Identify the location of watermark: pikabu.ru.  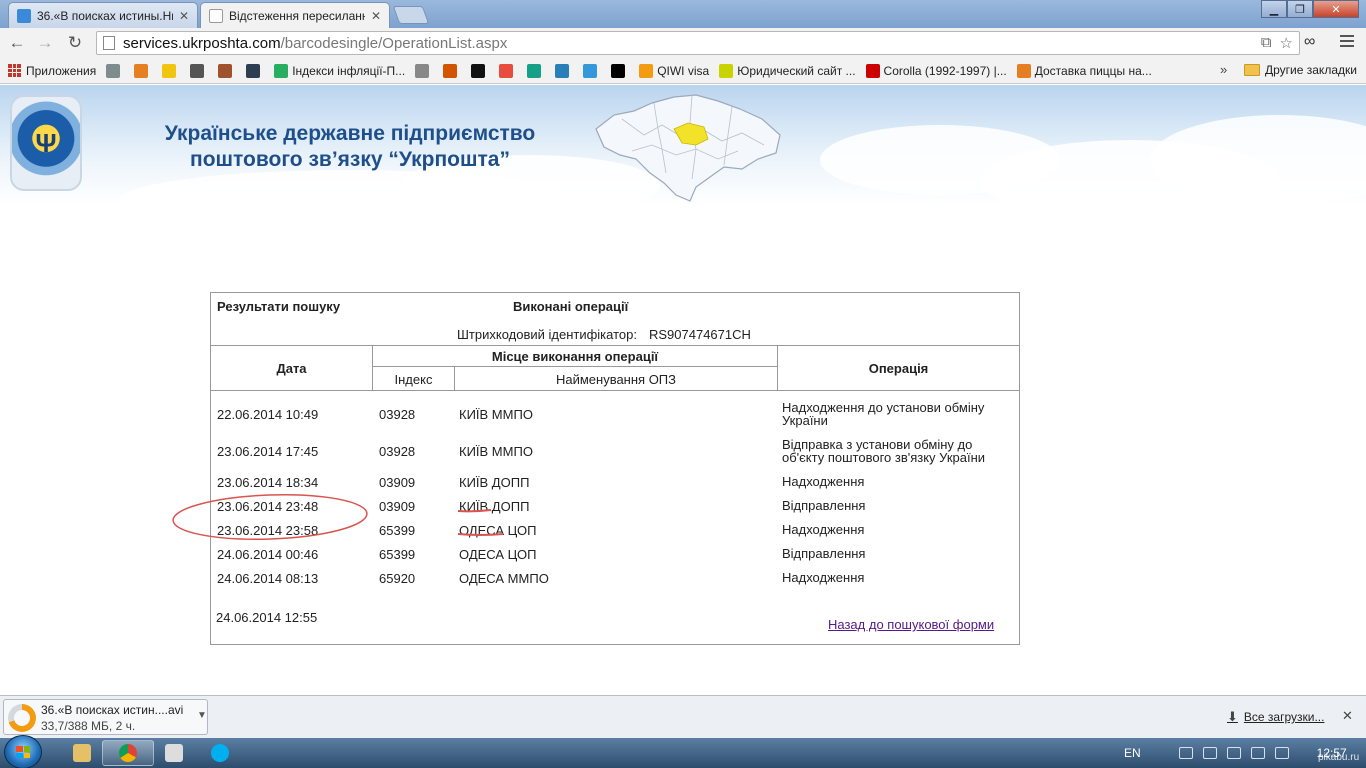
(1339, 757).